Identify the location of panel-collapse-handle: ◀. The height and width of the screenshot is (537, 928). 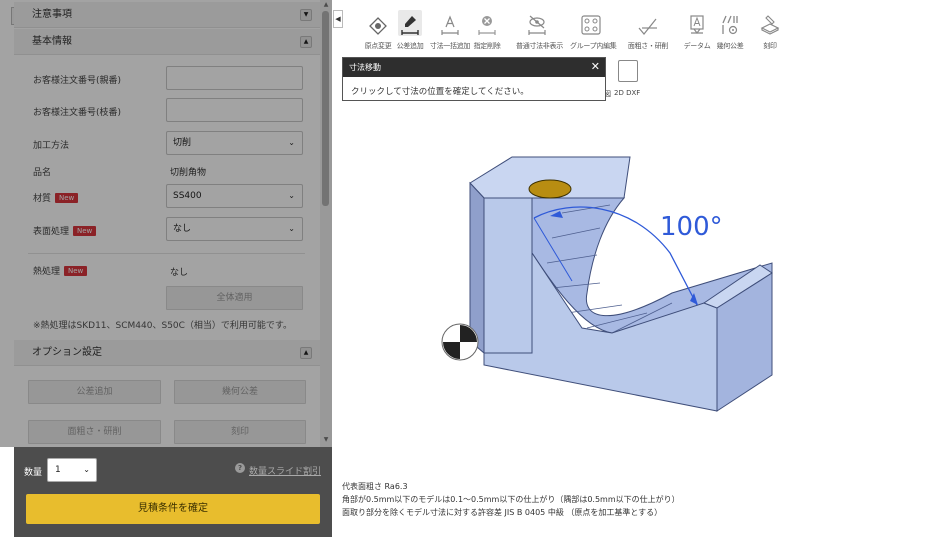
(338, 19).